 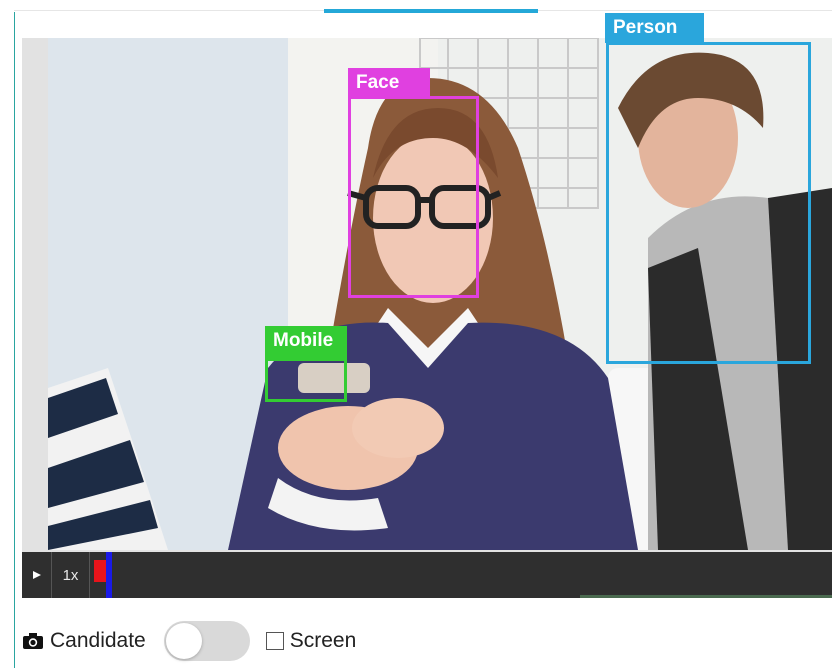 What do you see at coordinates (98, 640) in the screenshot?
I see `candidate-label: Candidate` at bounding box center [98, 640].